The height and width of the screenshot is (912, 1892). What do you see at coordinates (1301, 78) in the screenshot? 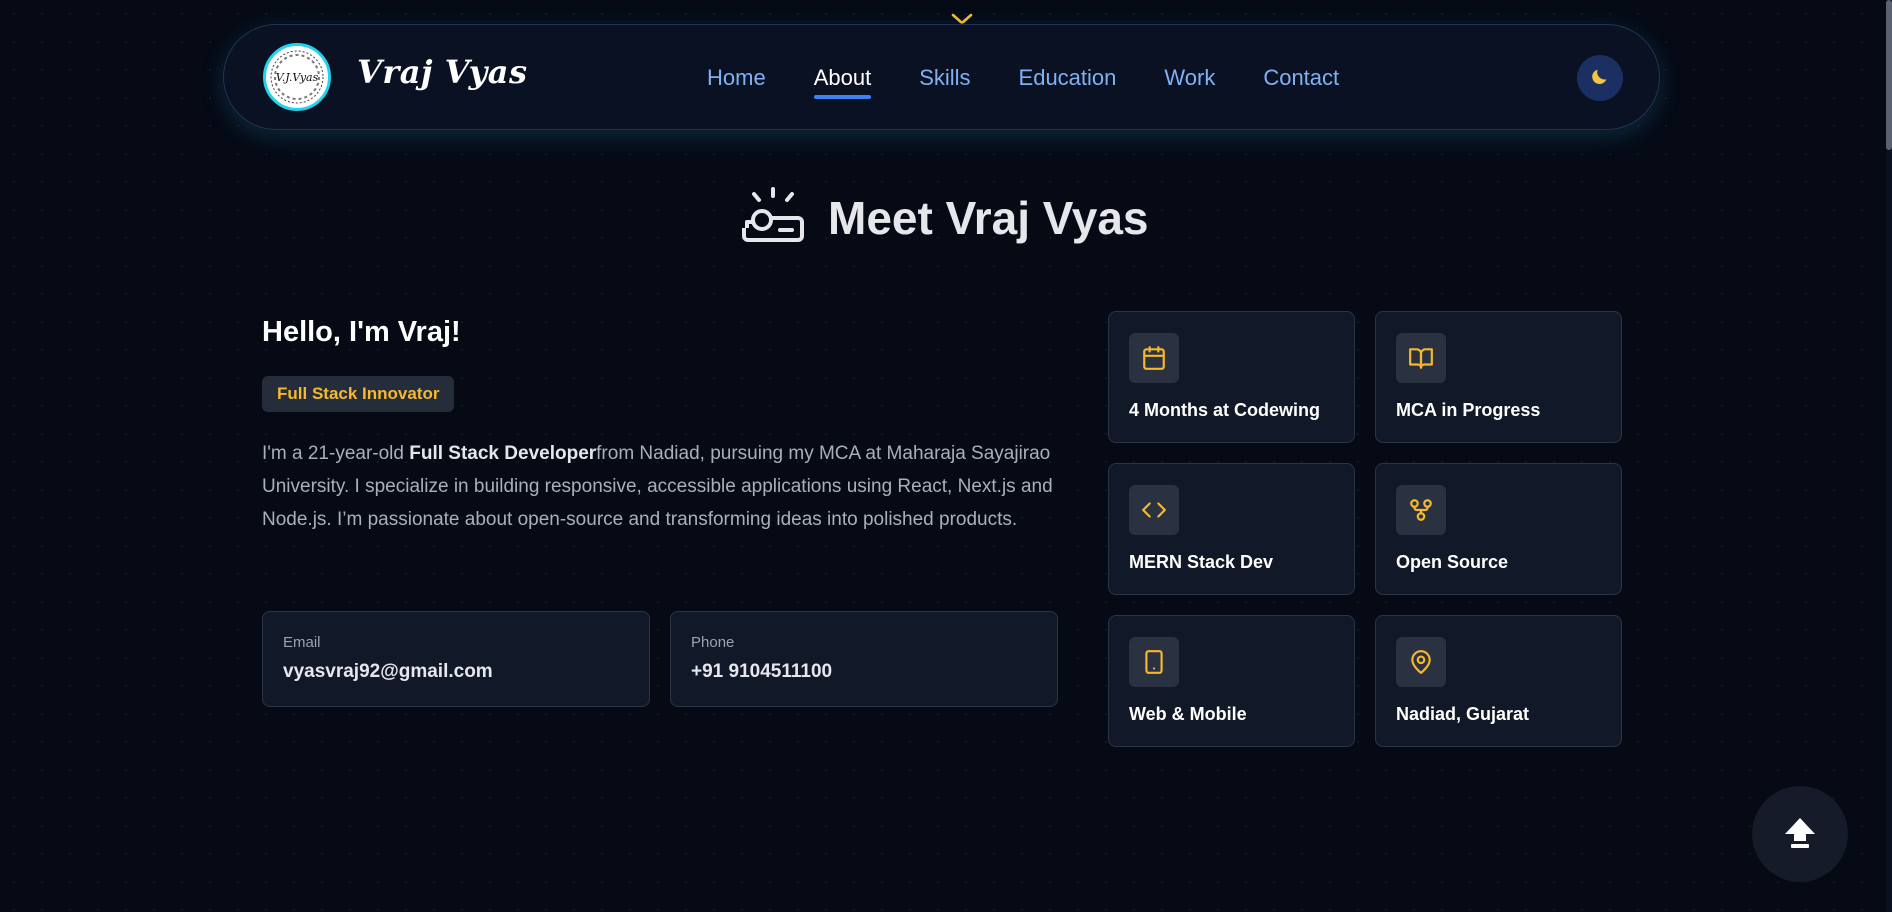
I see `nav-contact: Contact` at bounding box center [1301, 78].